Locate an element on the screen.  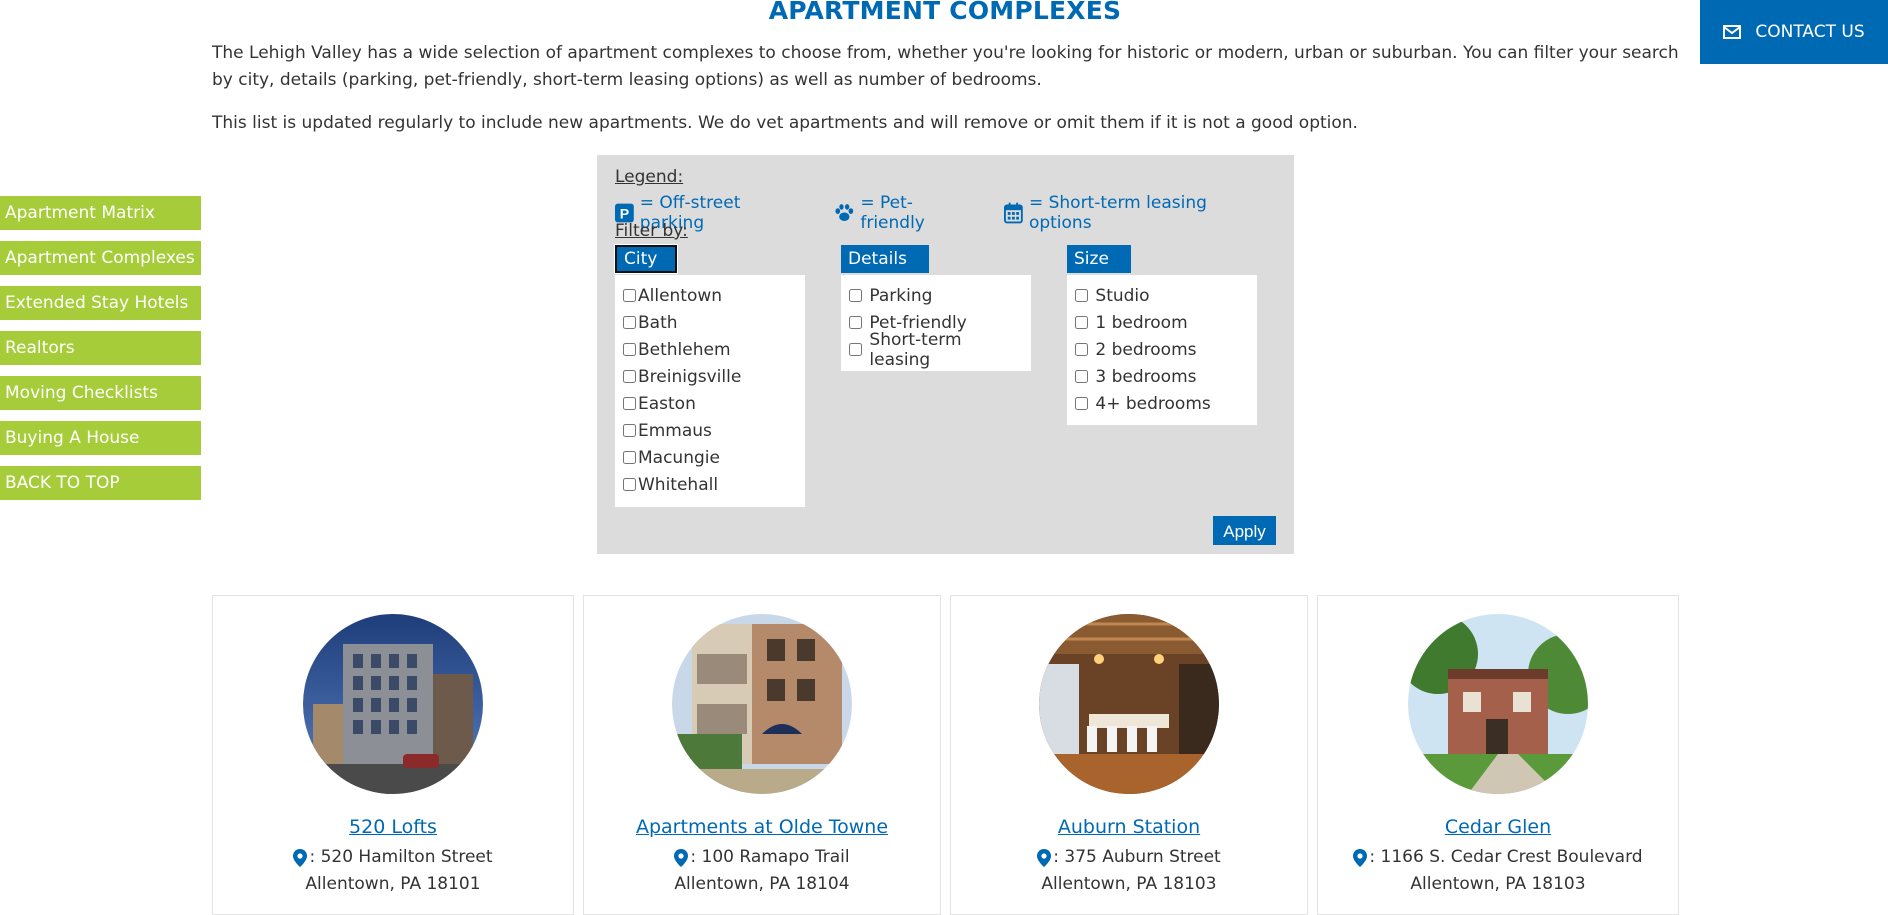
city-option-label: Bethlehem is located at coordinates (684, 349).